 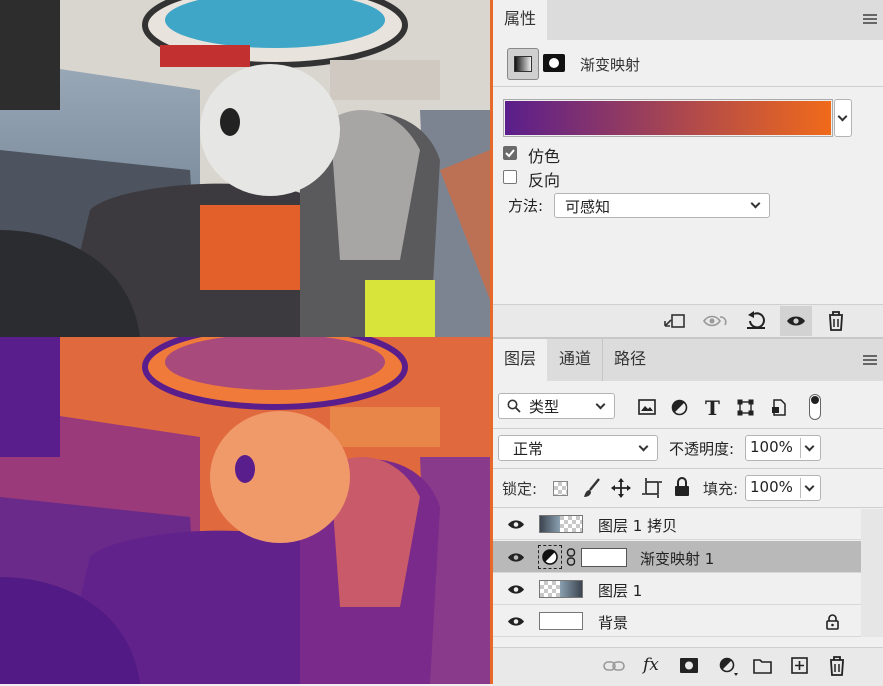 I want to click on tab-properties: 属性, so click(x=520, y=20).